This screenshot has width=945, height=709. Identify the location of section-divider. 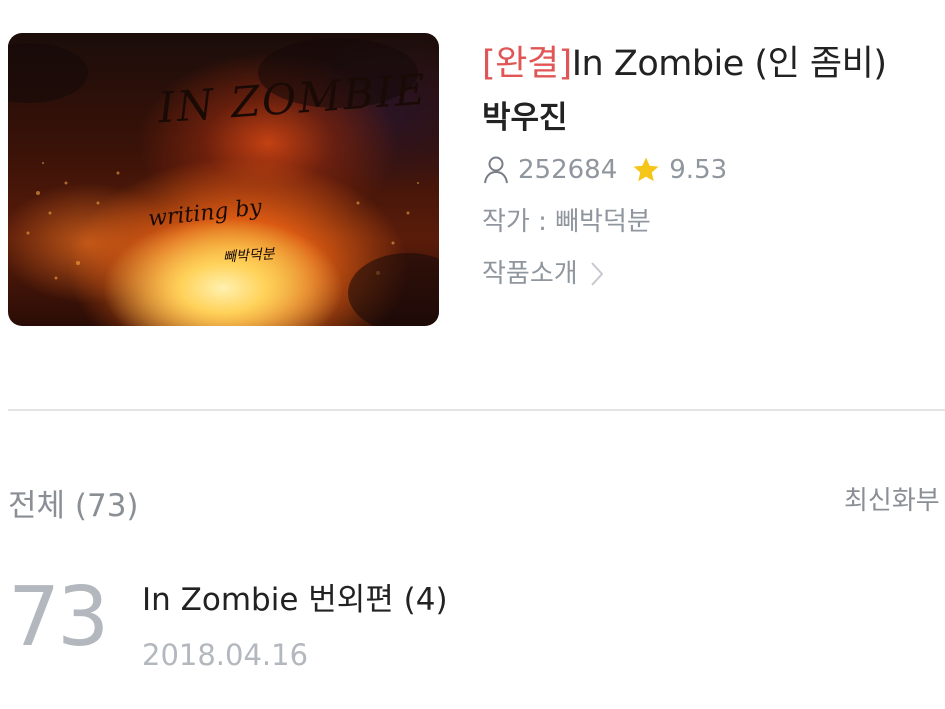
(476, 410).